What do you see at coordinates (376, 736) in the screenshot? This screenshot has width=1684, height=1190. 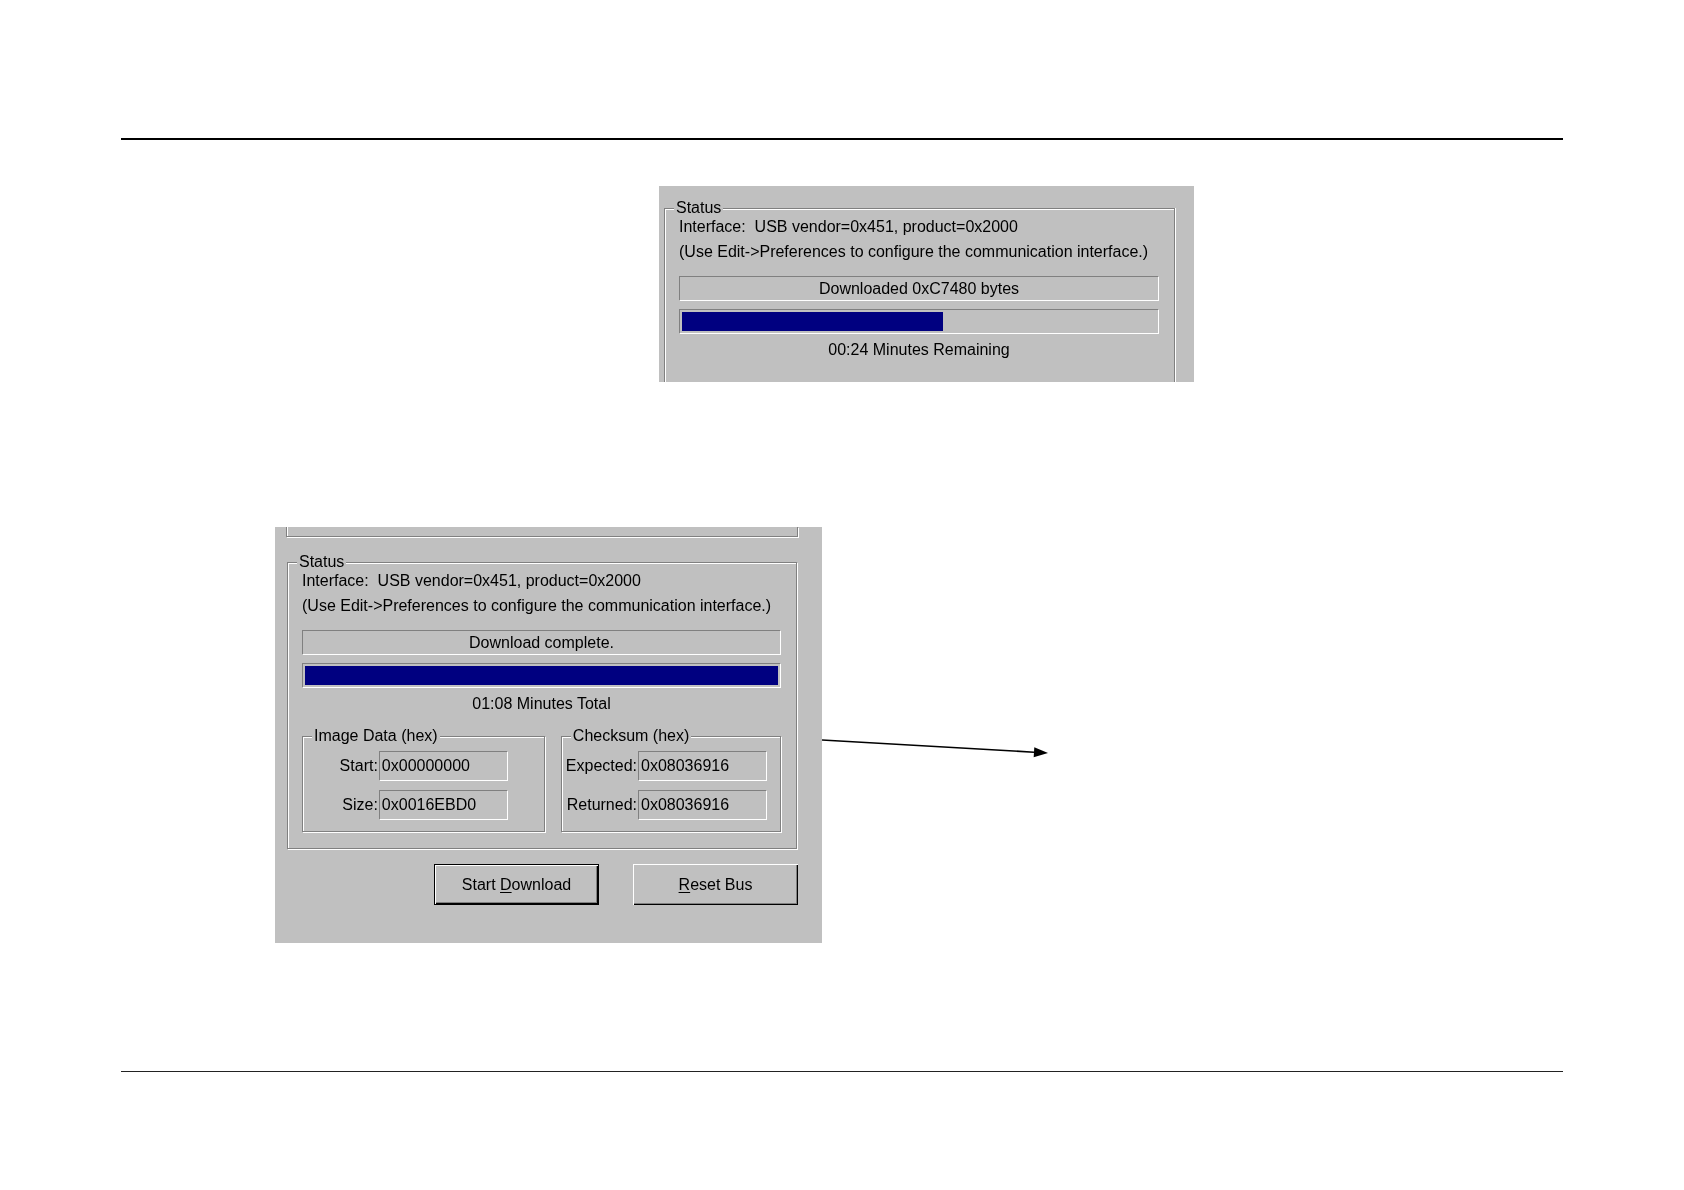 I see `group-title: Image Data (hex)` at bounding box center [376, 736].